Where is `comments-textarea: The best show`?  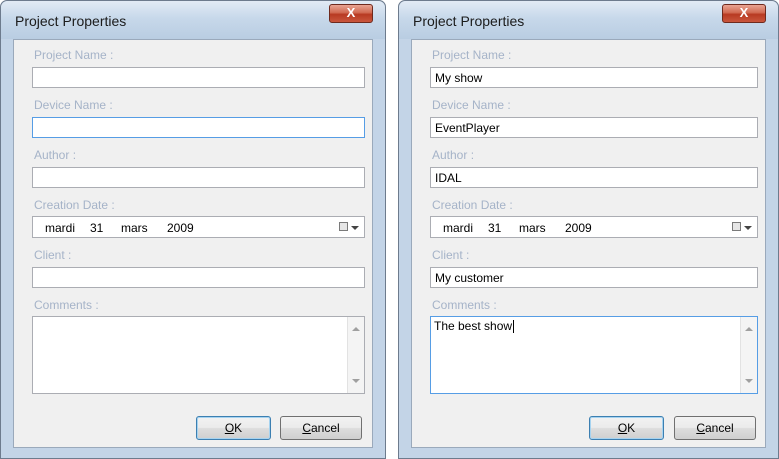 comments-textarea: The best show is located at coordinates (594, 355).